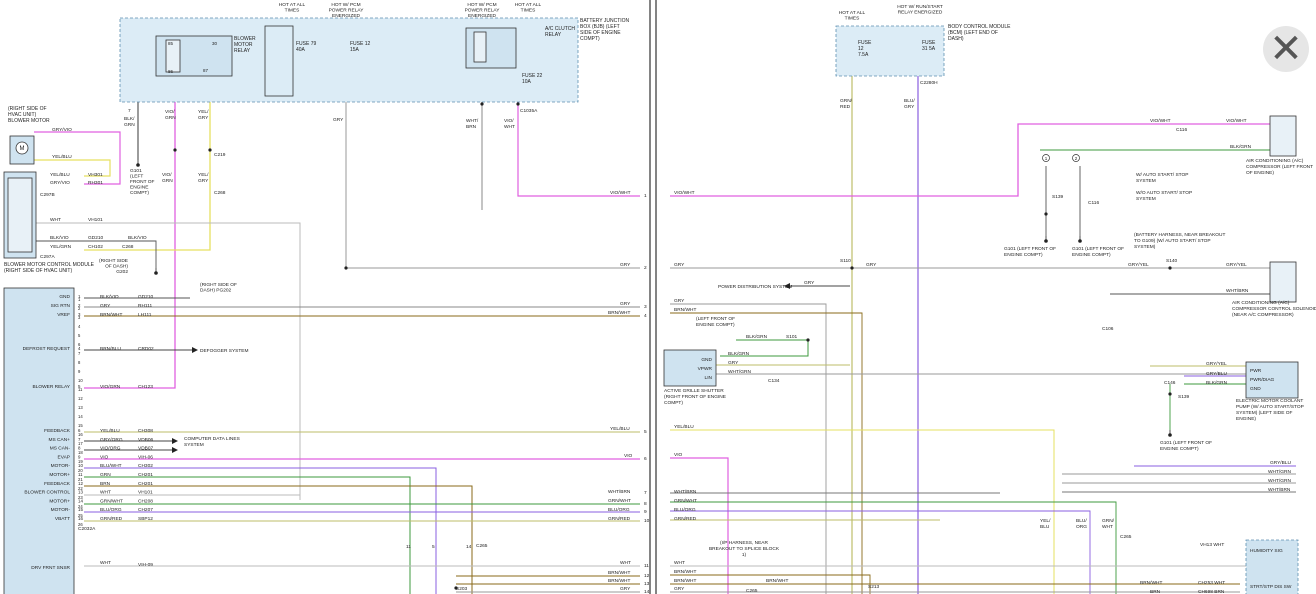 This screenshot has height=594, width=1316. Describe the element at coordinates (1271, 587) in the screenshot. I see `pin-name: STRT/STP DIS SW` at that location.